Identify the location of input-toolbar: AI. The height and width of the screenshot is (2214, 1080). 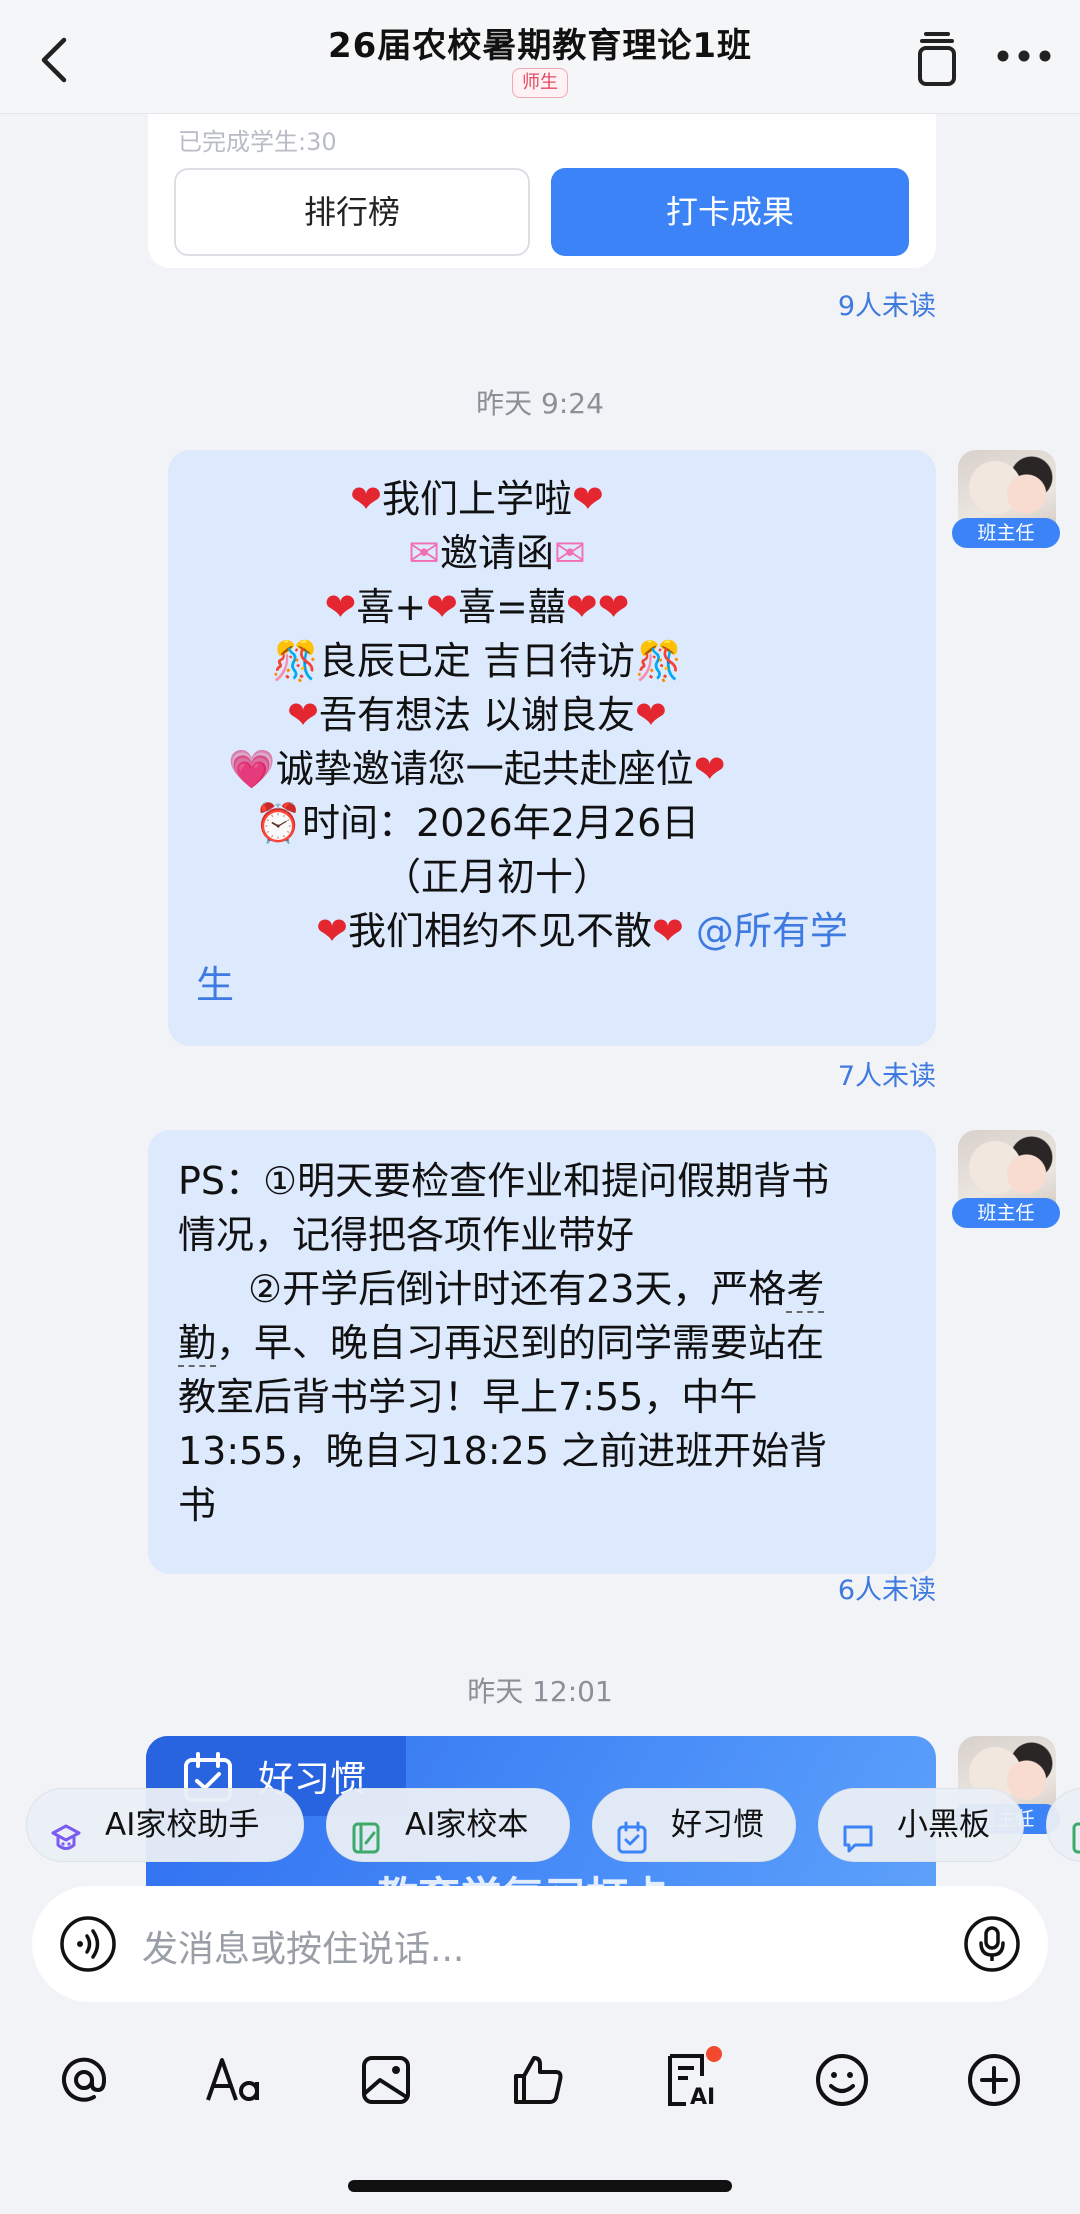
(540, 2080).